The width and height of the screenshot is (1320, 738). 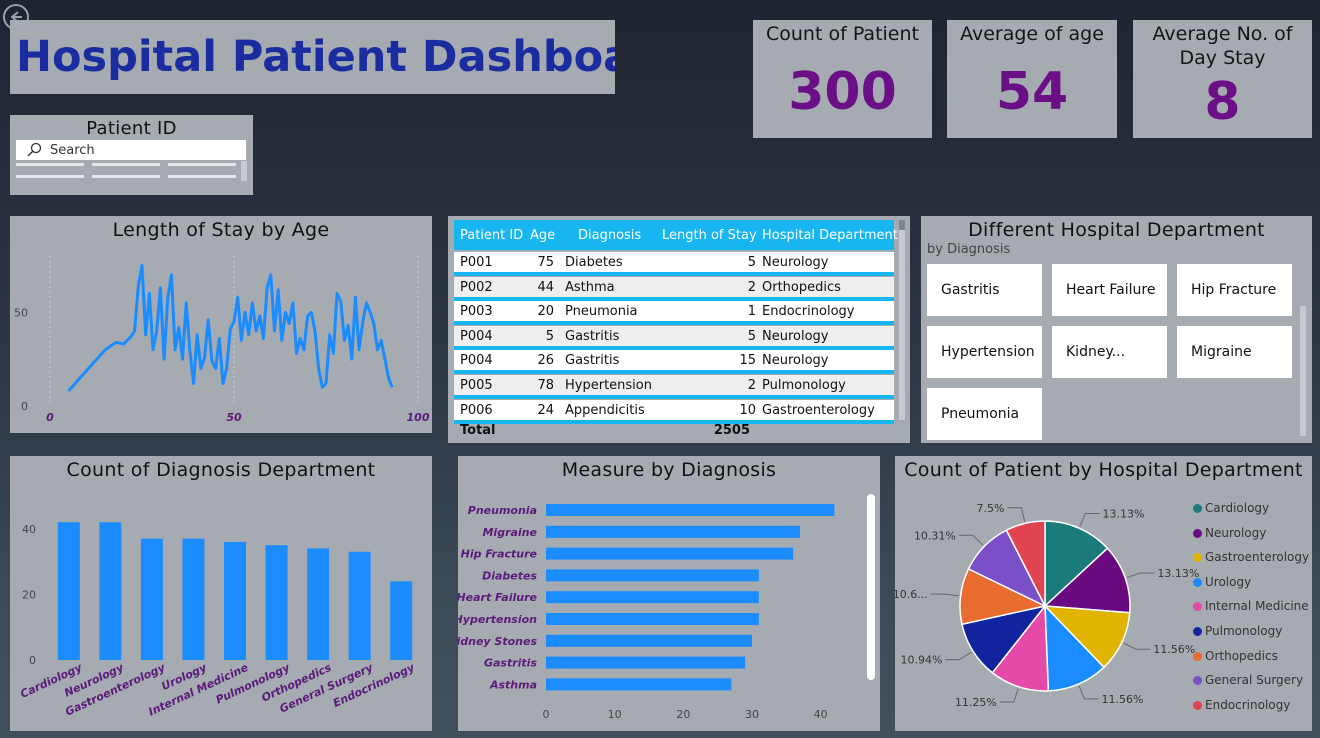 What do you see at coordinates (32, 660) in the screenshot?
I see `y-tick-label: 0` at bounding box center [32, 660].